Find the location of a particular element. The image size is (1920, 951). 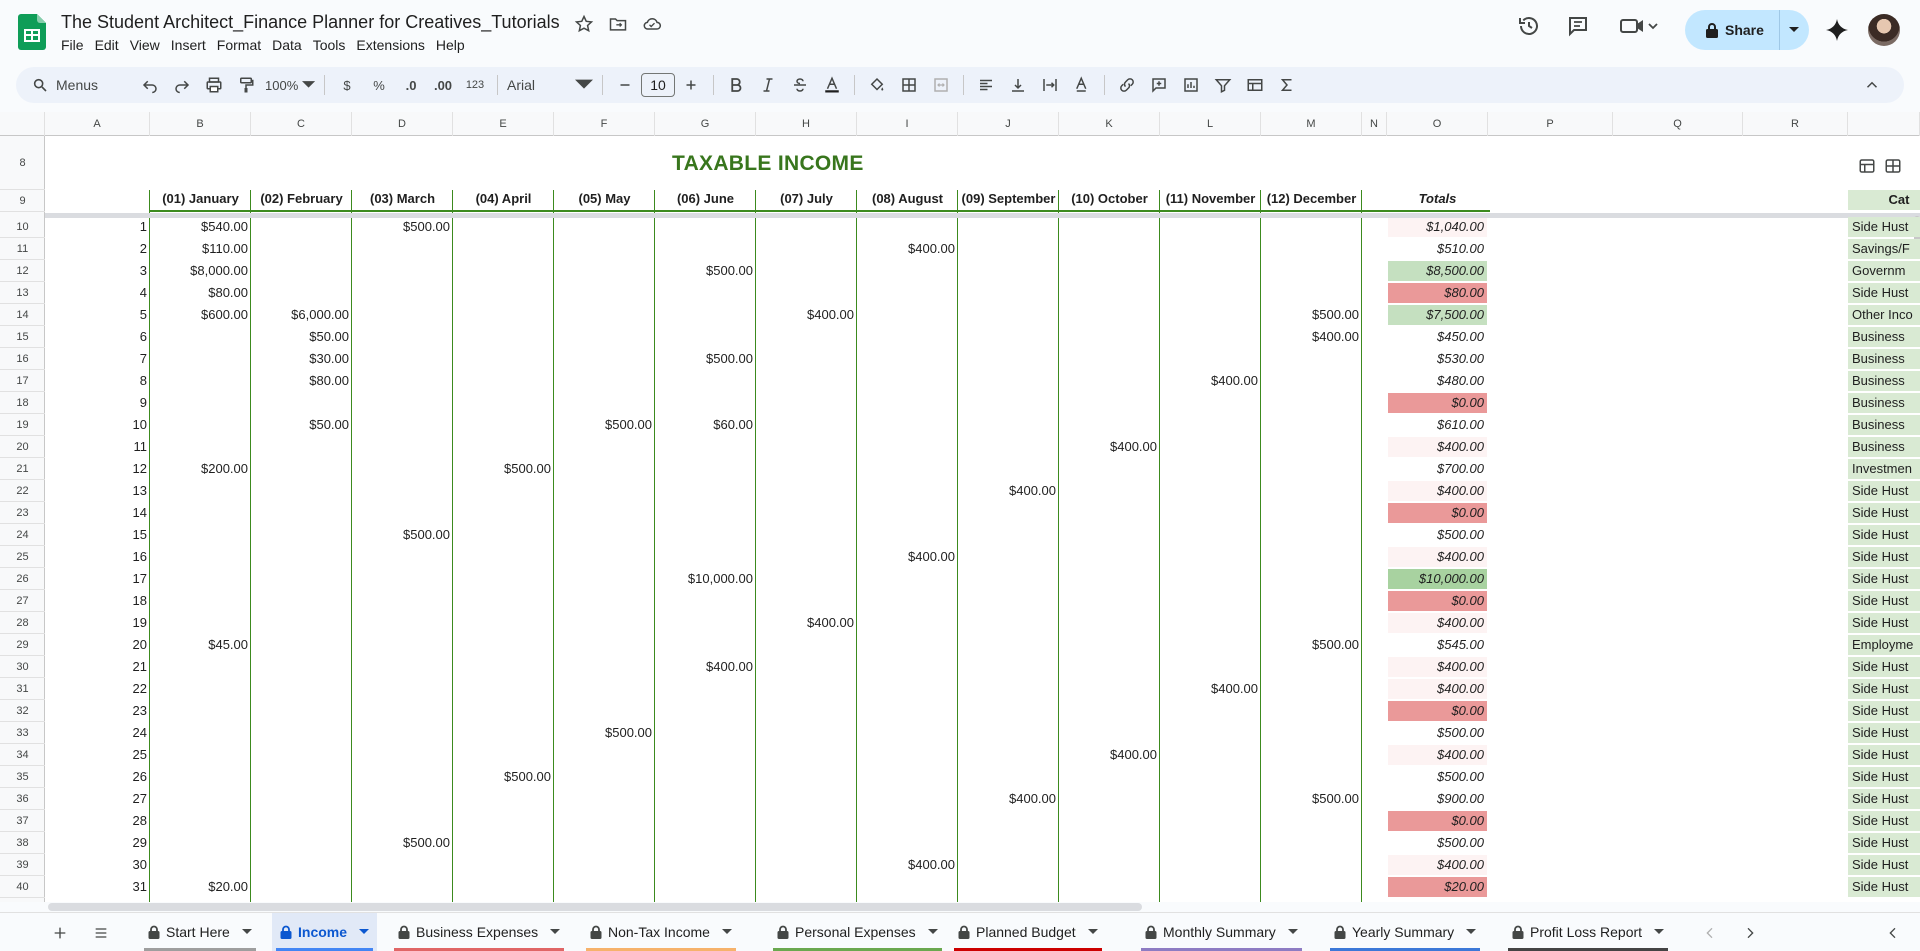

category-cell: Business is located at coordinates (1884, 403).